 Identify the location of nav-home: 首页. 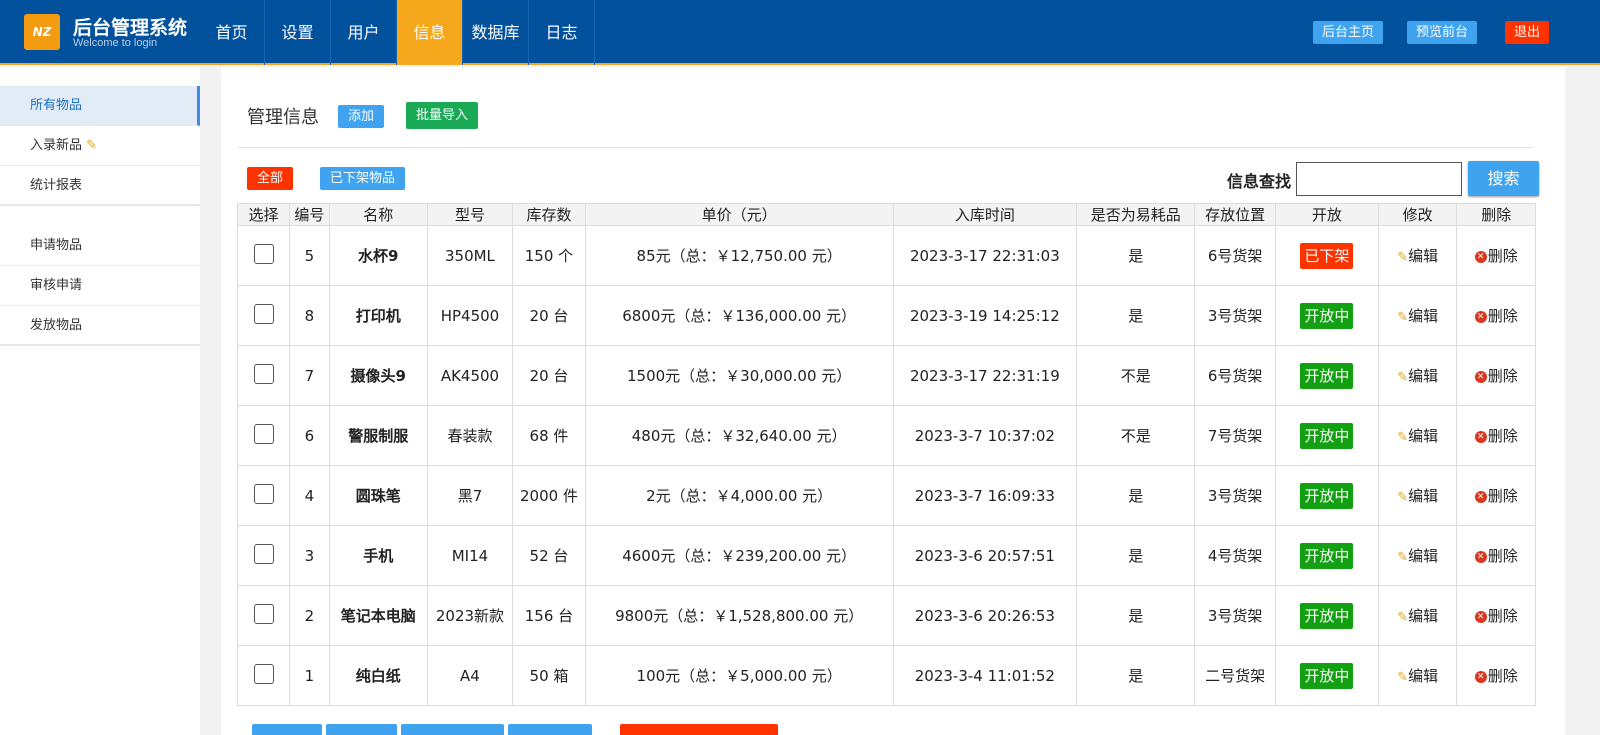
(232, 32).